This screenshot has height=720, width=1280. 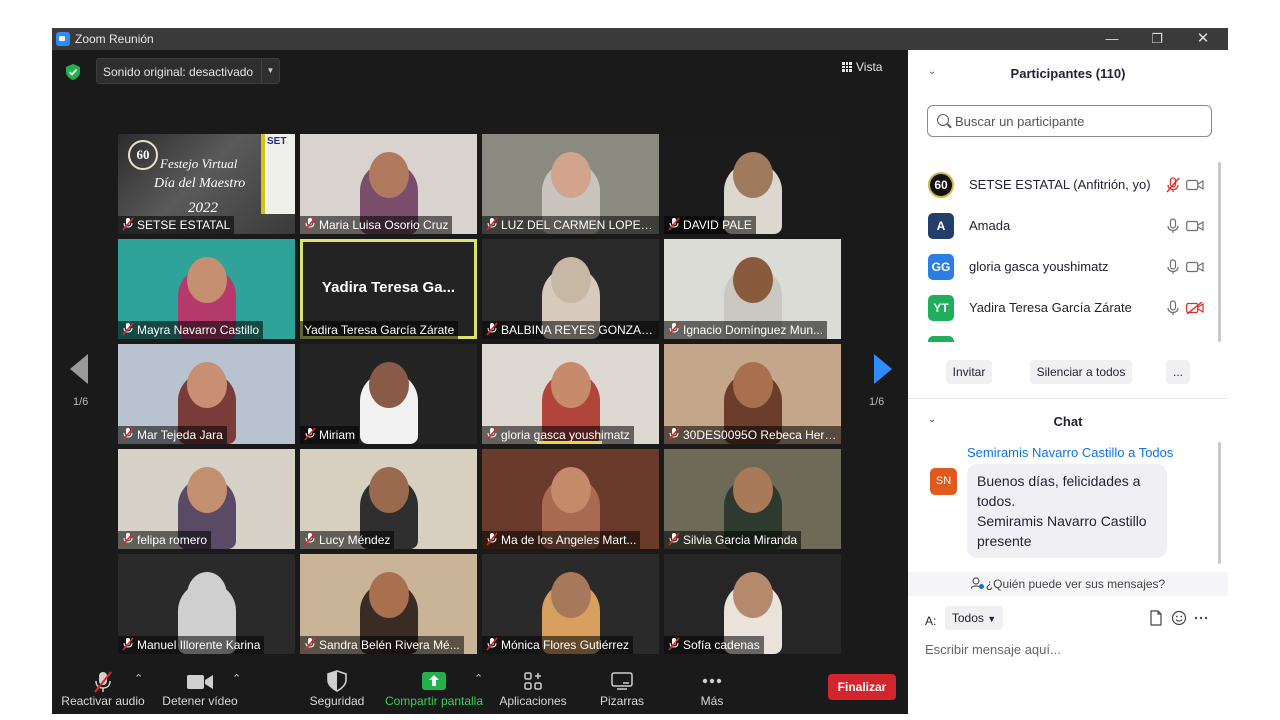 I want to click on collapse-chat-chevron-icon: ⌄, so click(x=932, y=419).